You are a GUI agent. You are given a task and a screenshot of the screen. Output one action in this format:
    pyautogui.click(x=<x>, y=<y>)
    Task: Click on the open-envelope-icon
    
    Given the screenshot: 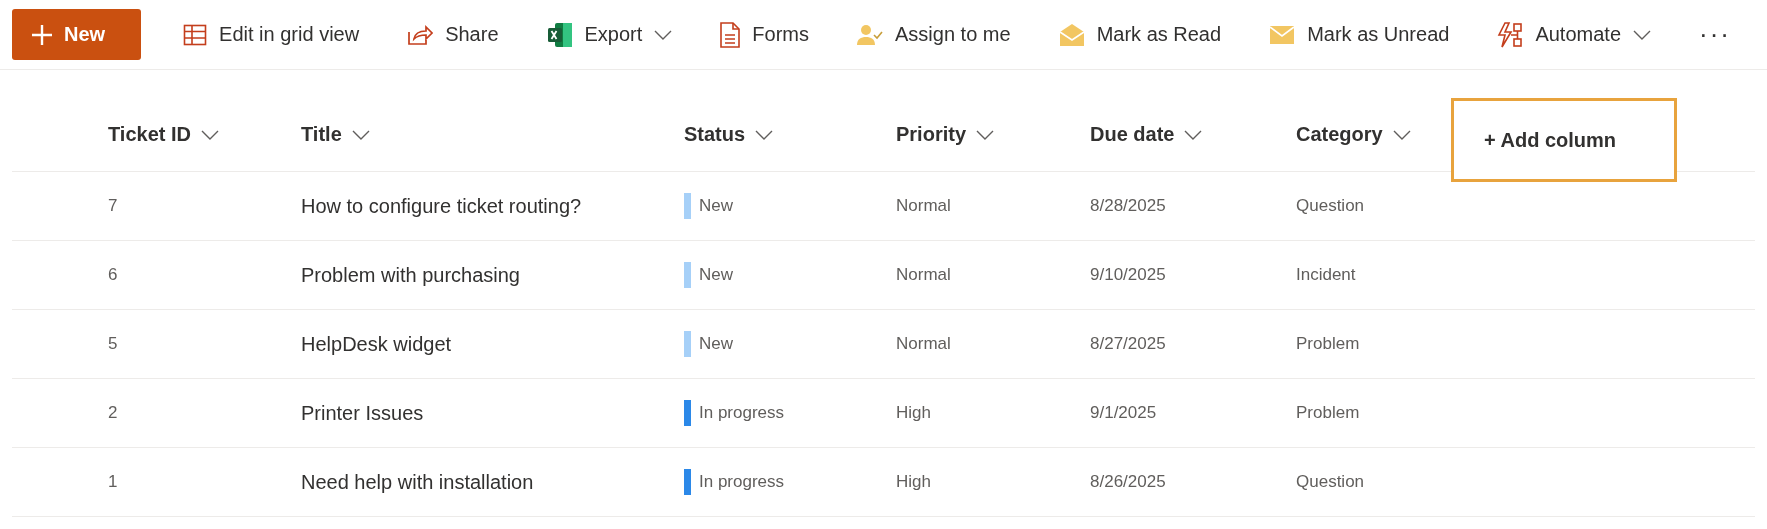 What is the action you would take?
    pyautogui.click(x=1071, y=34)
    